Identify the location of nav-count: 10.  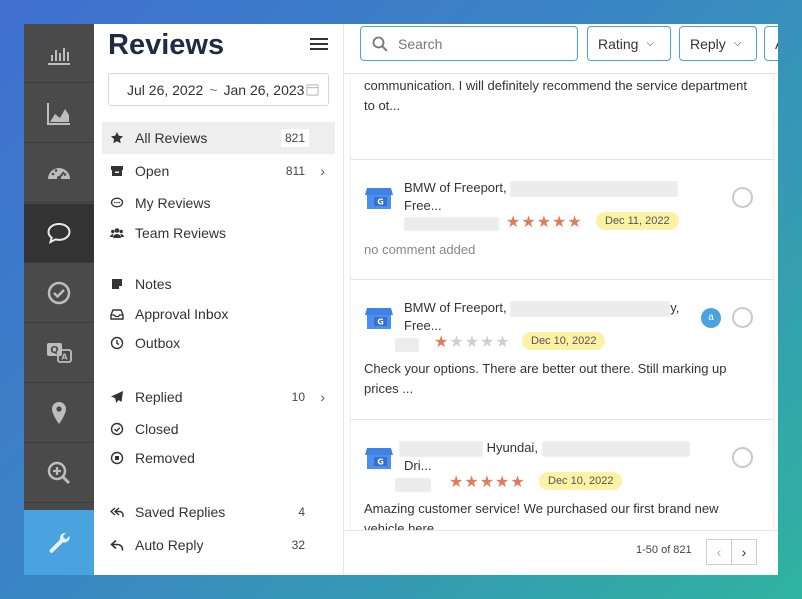
(298, 397).